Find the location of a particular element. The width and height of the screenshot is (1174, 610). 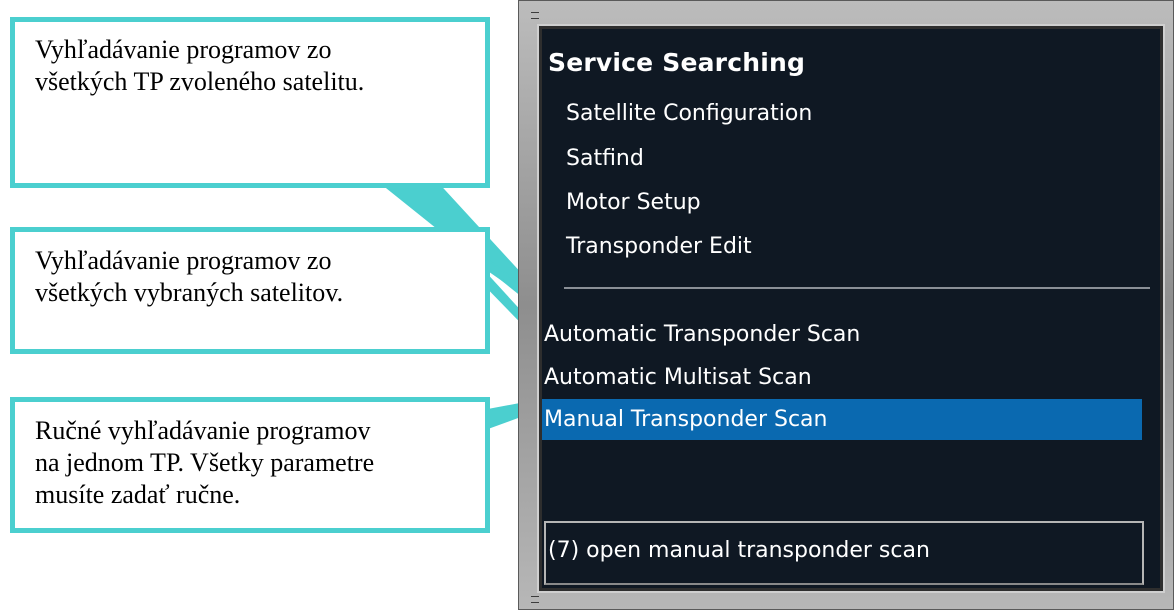

window-grip-bottom is located at coordinates (535, 599).